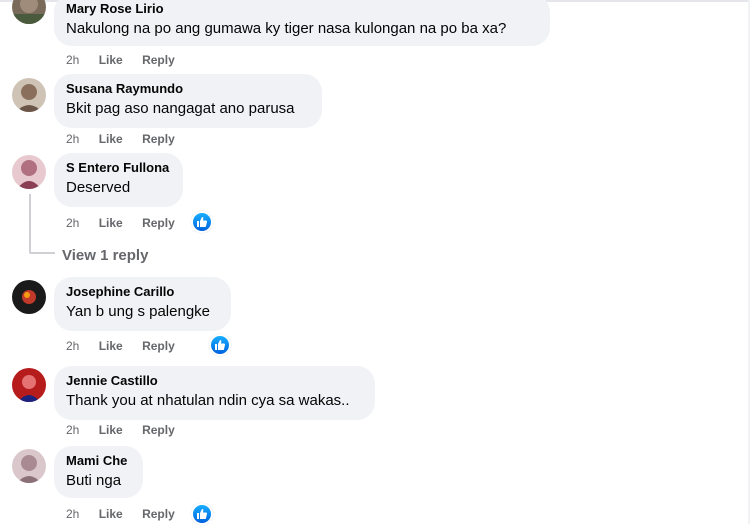  I want to click on comment-text: Bkit pag aso nangagat ano parusa, so click(180, 108).